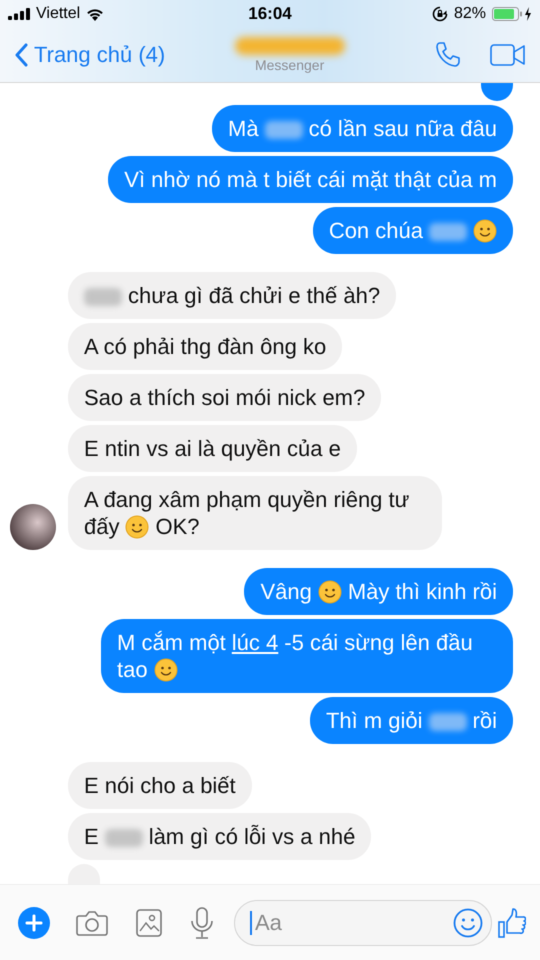  Describe the element at coordinates (512, 14) in the screenshot. I see `battery-charging-icon` at that location.